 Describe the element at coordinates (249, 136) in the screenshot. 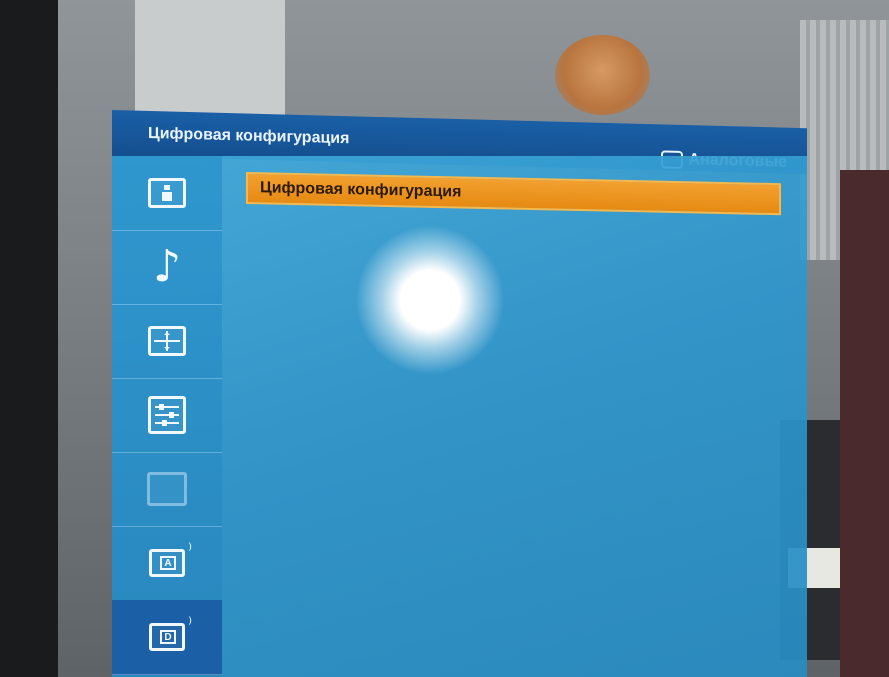

I see `osd-title: Цифровая конфигурация` at that location.